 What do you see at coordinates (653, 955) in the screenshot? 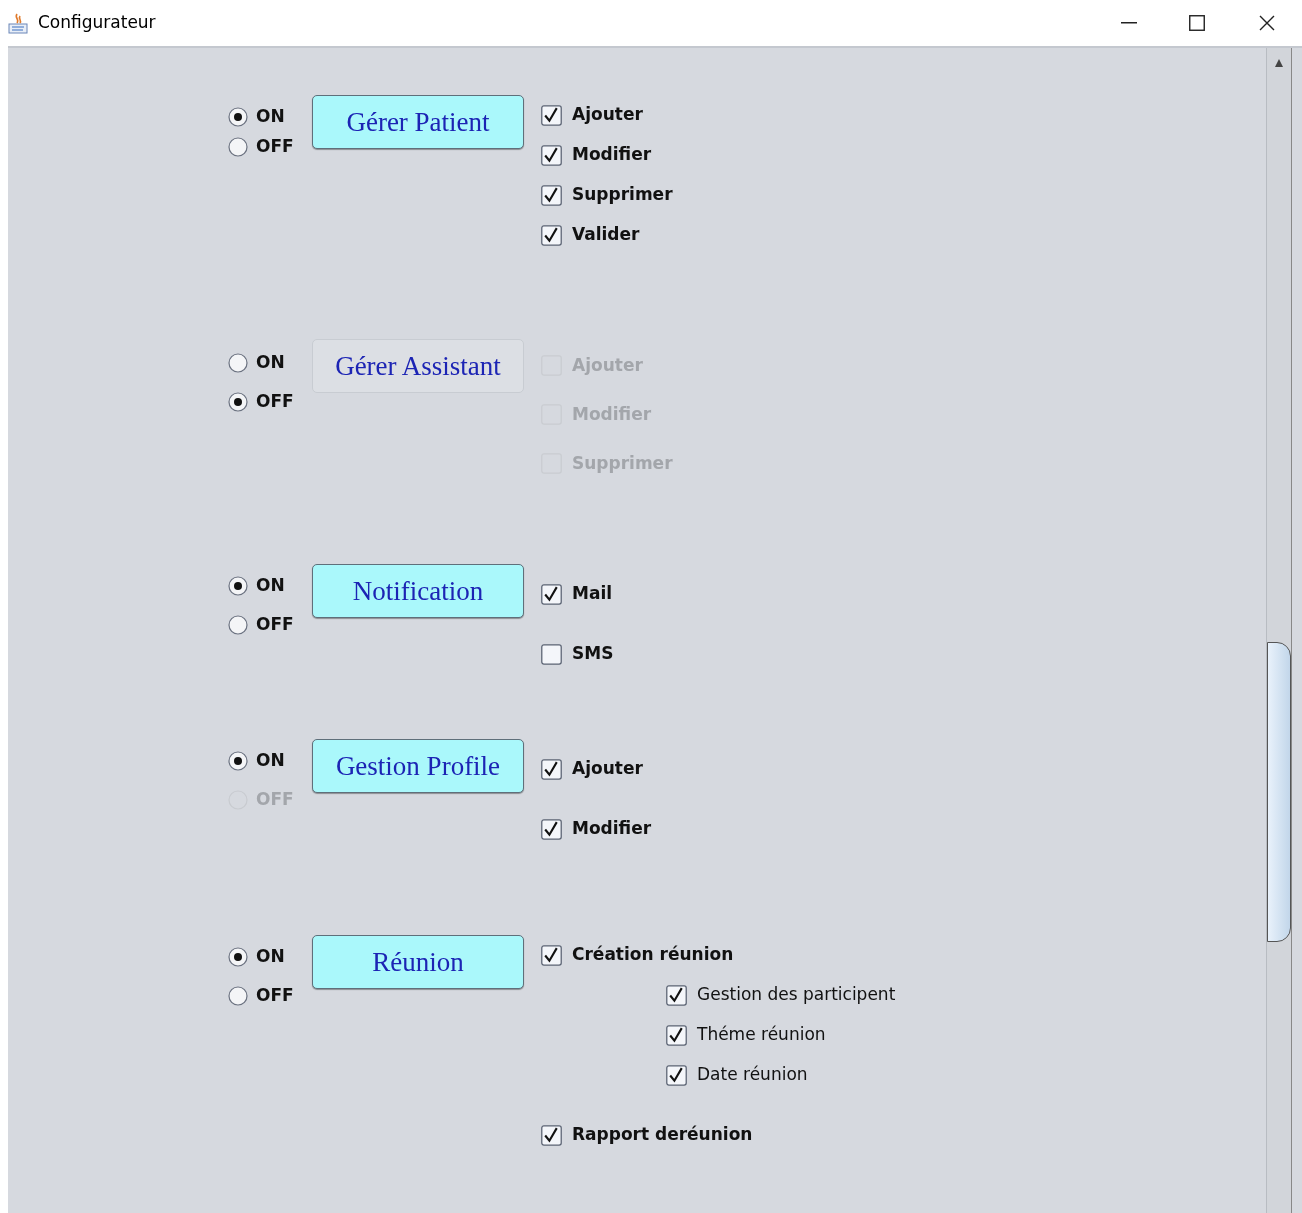
I see `checkbox-label: Création réunion` at bounding box center [653, 955].